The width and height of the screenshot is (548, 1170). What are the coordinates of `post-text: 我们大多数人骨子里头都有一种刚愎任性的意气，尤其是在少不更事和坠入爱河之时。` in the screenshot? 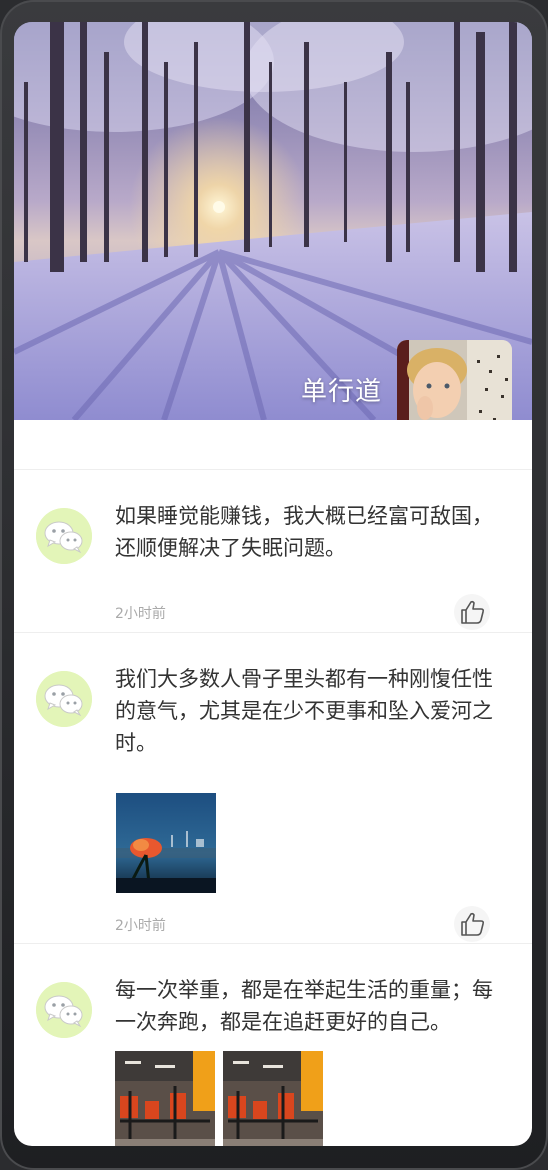 It's located at (304, 711).